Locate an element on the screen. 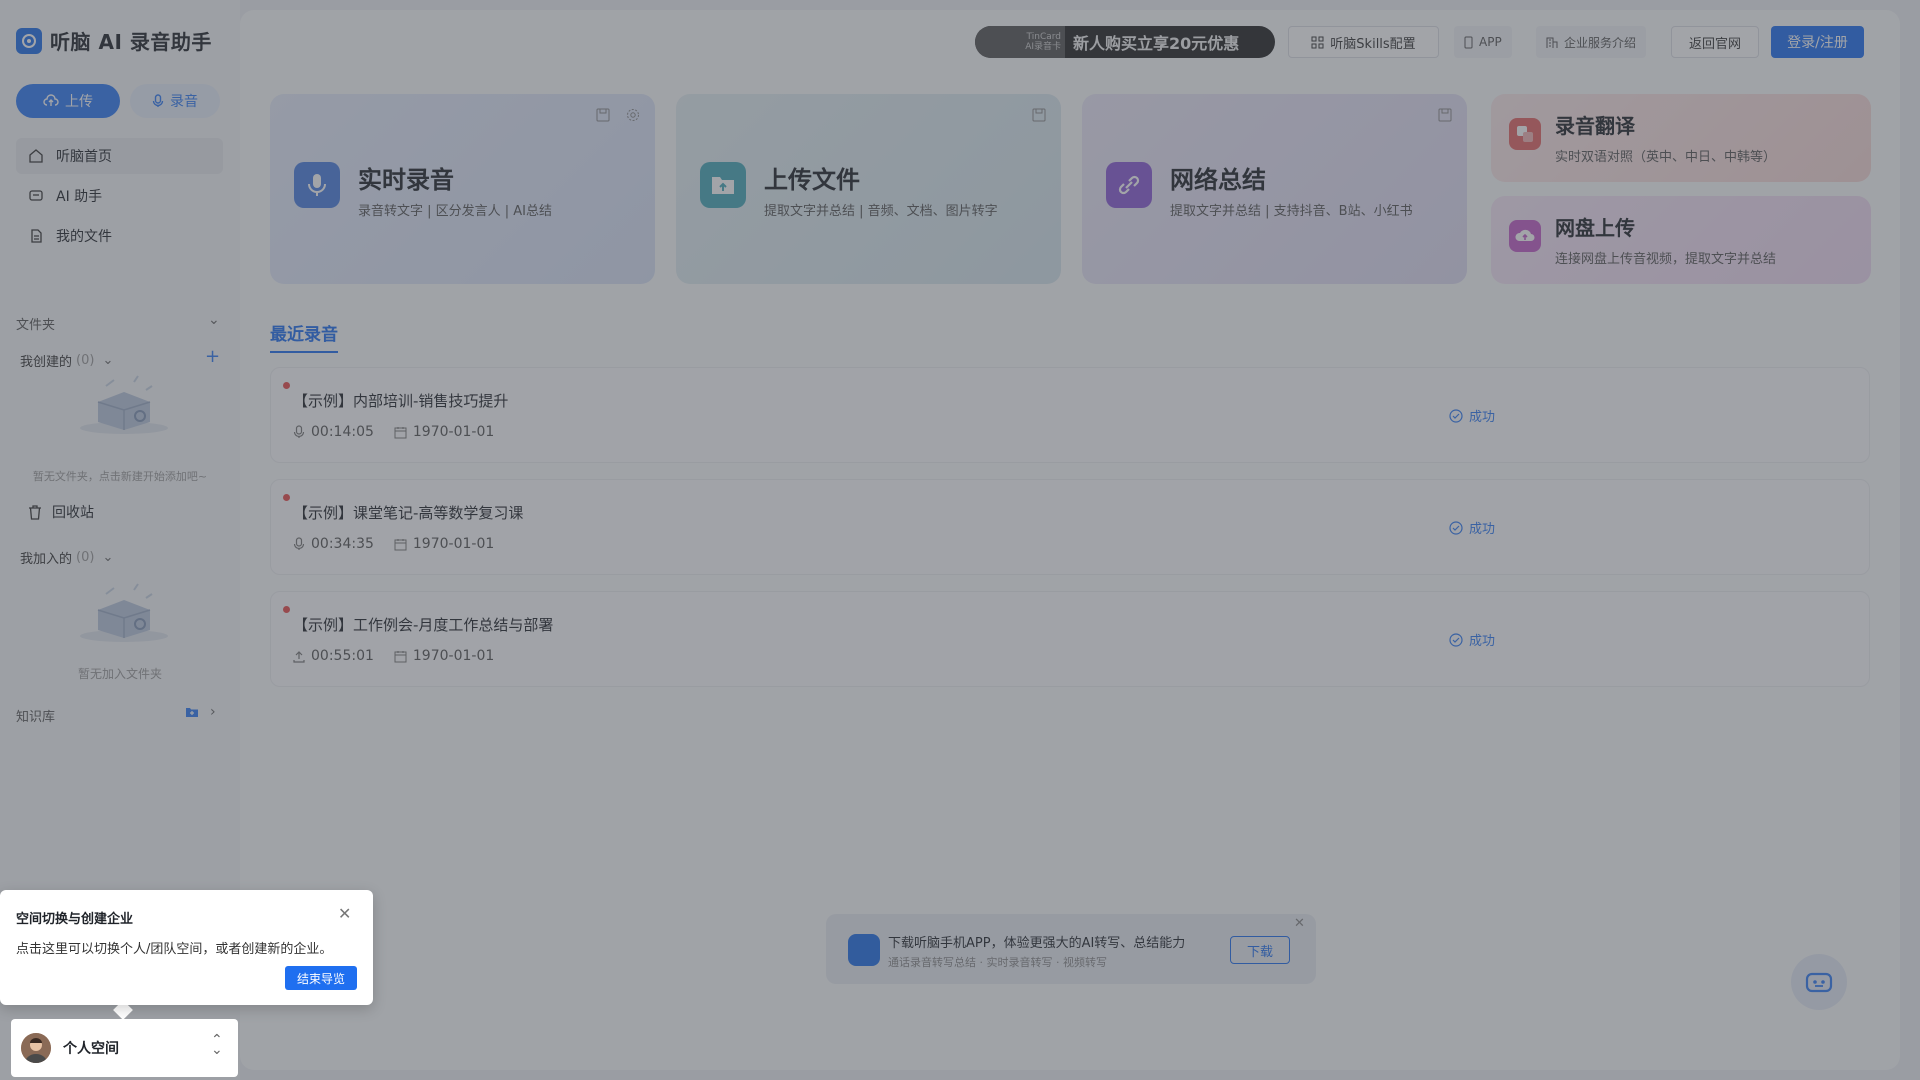  avatar is located at coordinates (36, 1048).